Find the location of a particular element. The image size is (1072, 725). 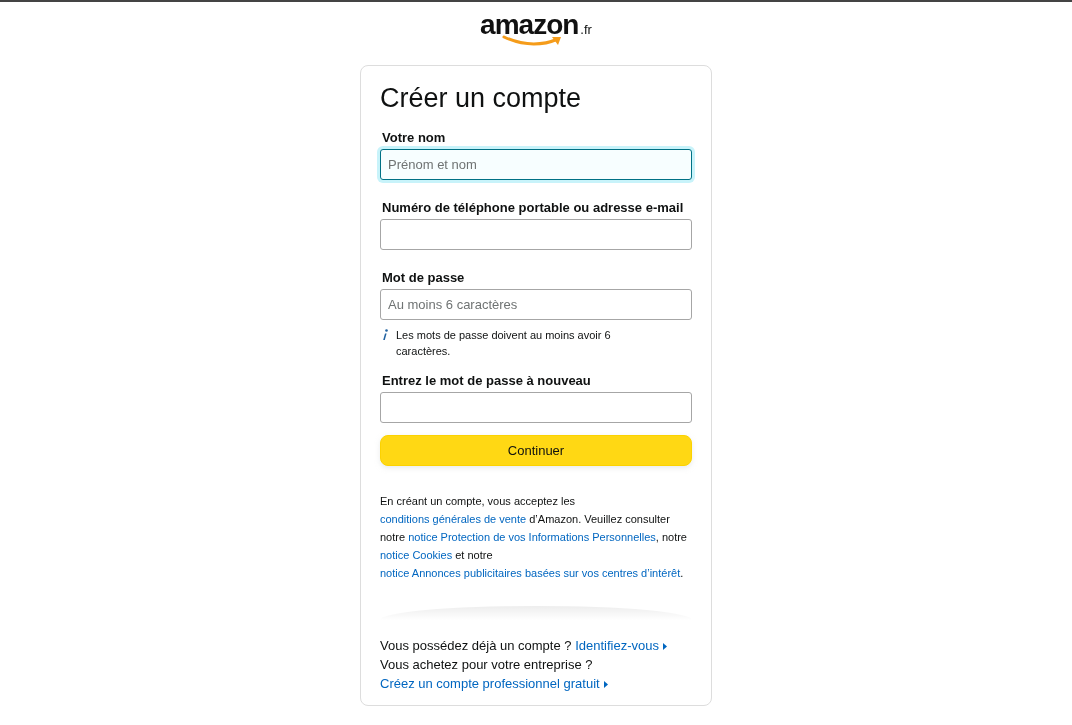

policy-link: conditions générales de vente is located at coordinates (453, 519).